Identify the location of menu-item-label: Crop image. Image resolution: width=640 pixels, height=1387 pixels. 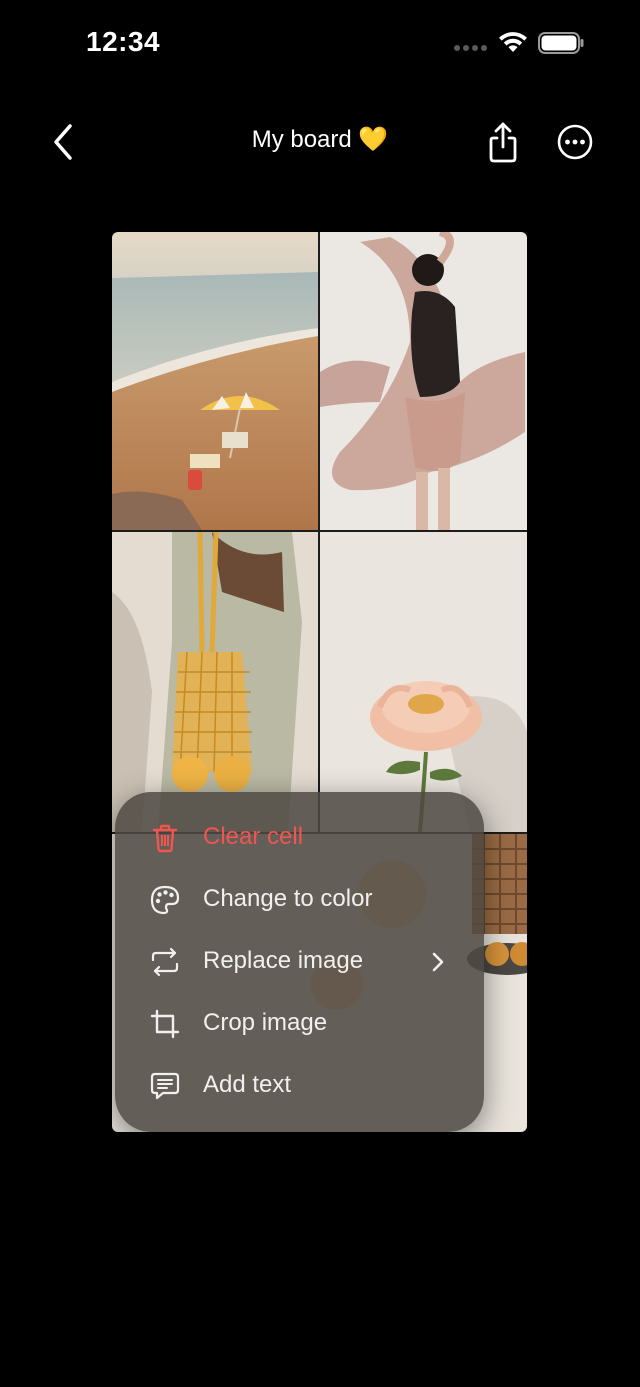
(265, 1022).